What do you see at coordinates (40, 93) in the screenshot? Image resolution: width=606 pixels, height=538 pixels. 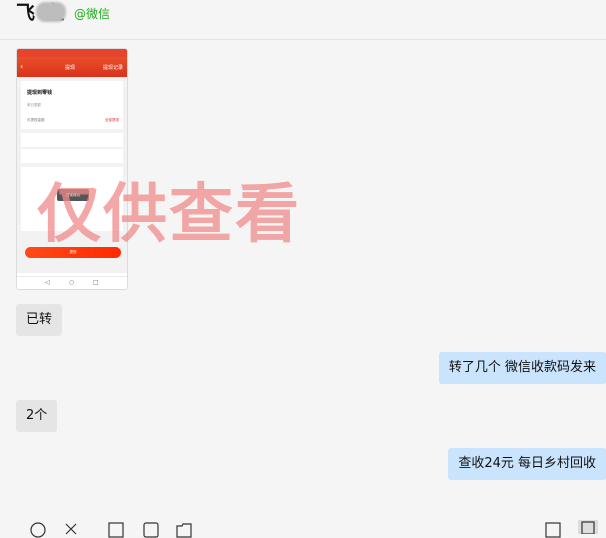 I see `thumb-card-heading: 提现到零钱` at bounding box center [40, 93].